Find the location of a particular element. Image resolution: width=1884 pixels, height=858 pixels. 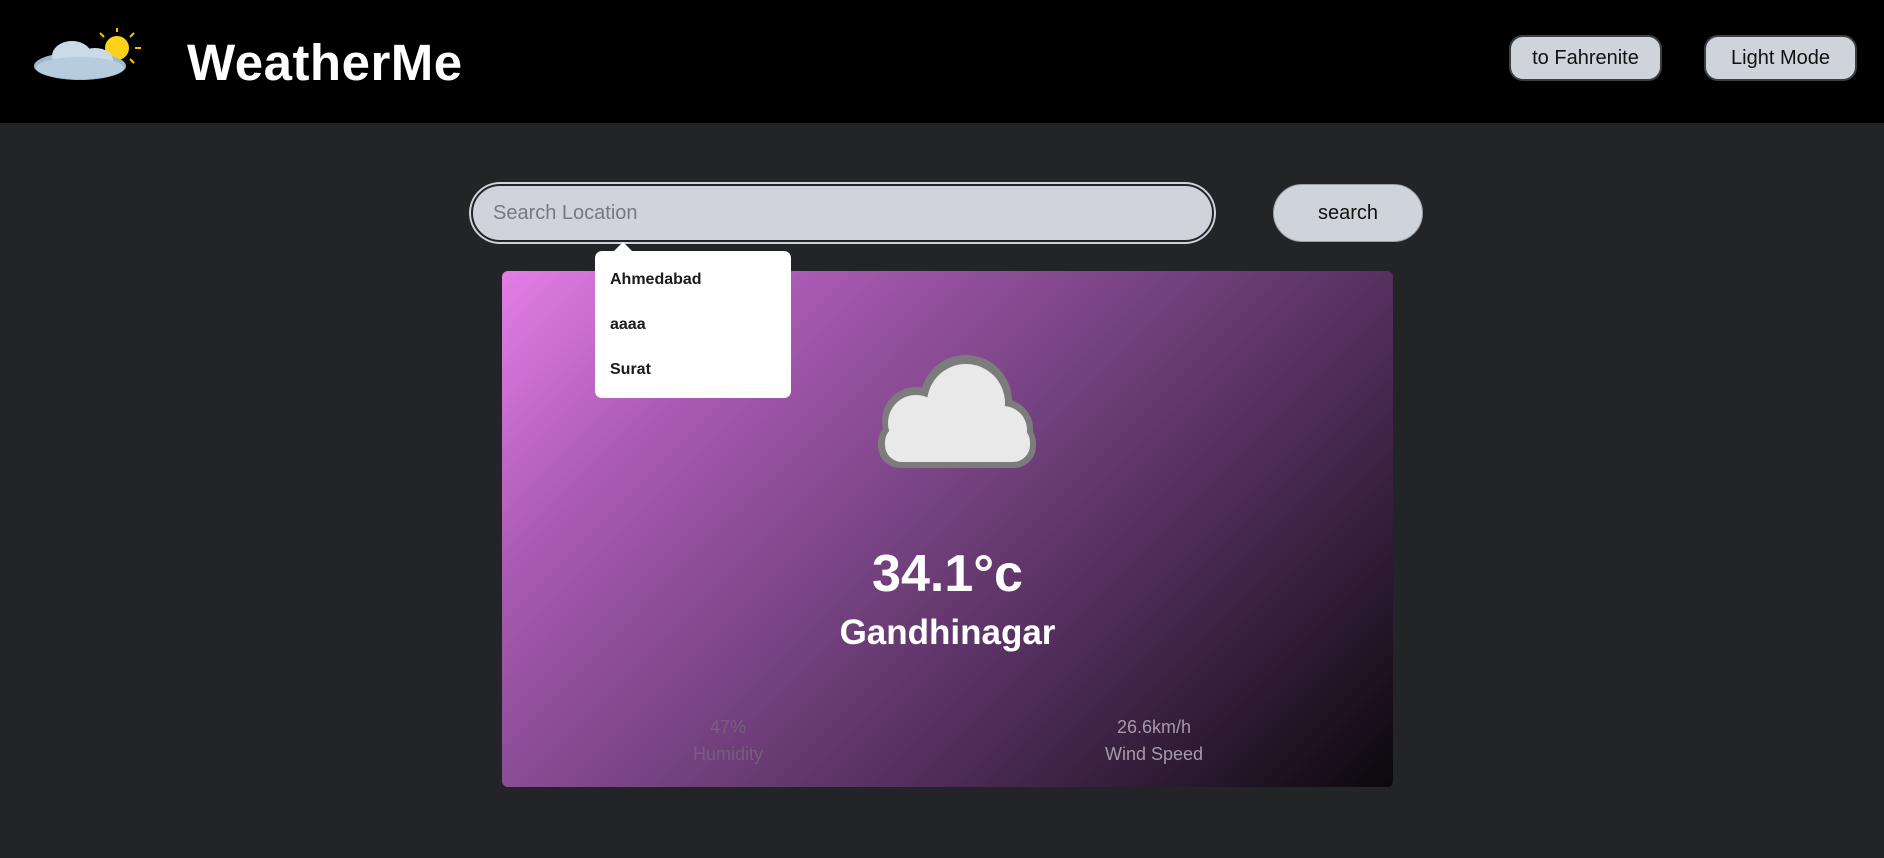

app-title: WeatherMe is located at coordinates (325, 62).